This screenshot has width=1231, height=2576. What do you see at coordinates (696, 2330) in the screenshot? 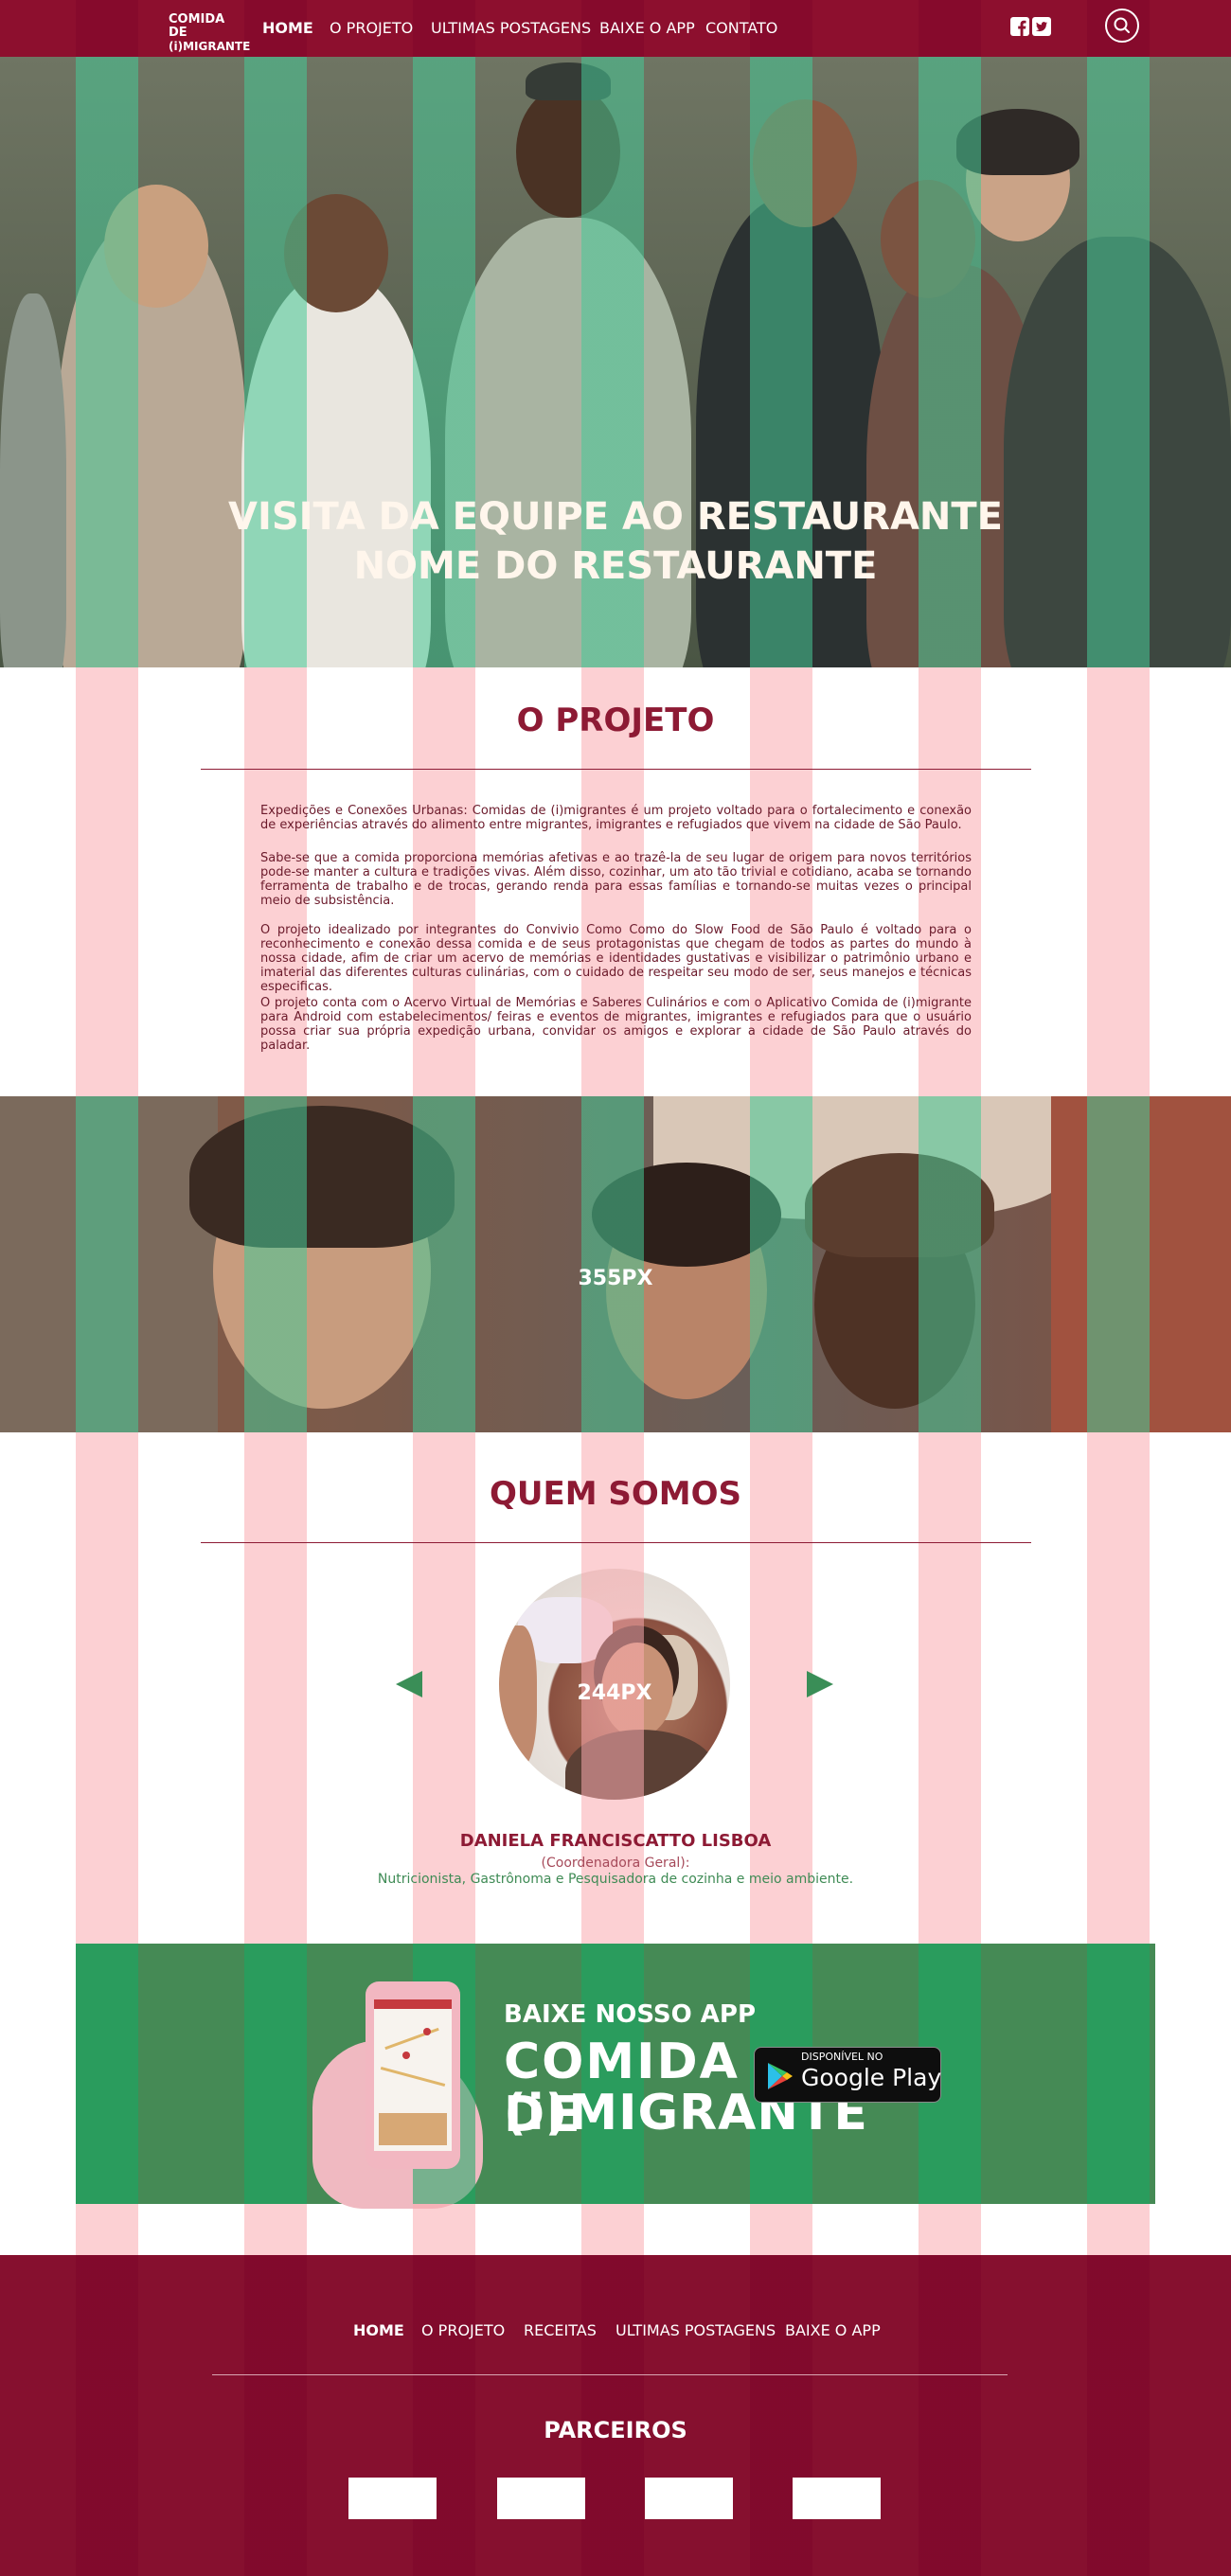
I see `footer-link-ultimas-postagens: ULTIMAS POSTAGENS` at bounding box center [696, 2330].